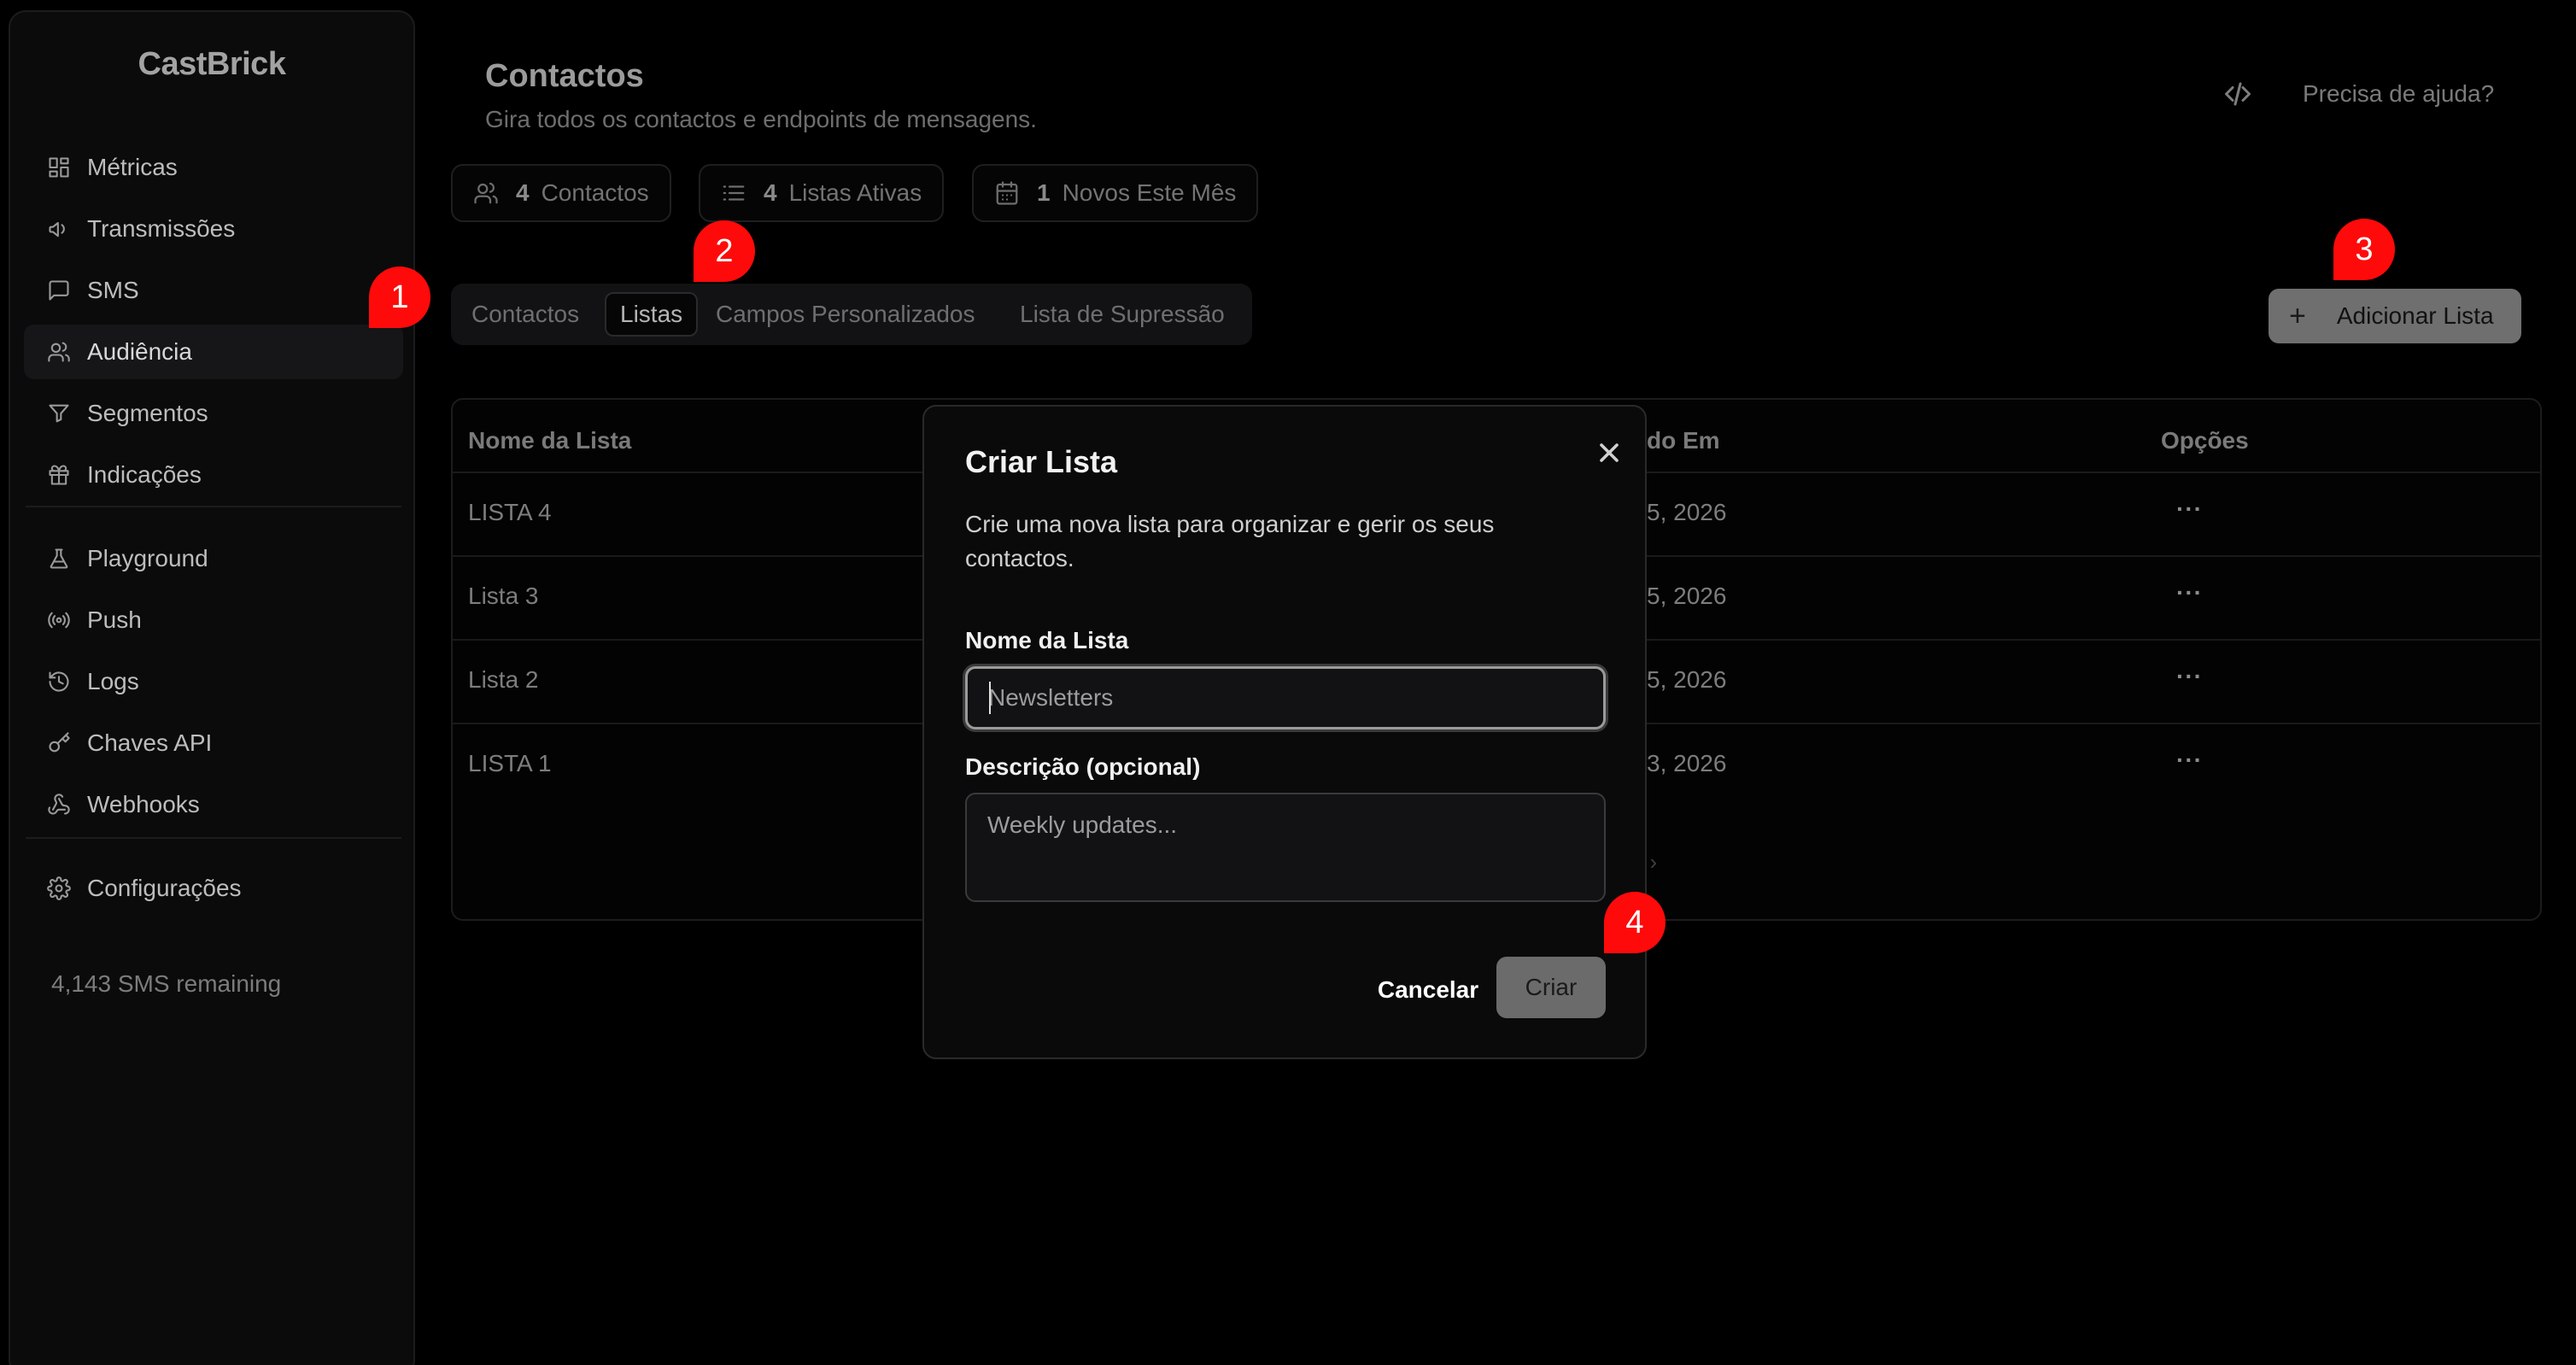 The image size is (2576, 1365). Describe the element at coordinates (161, 228) in the screenshot. I see `sidebar-item-label: Transmissões` at that location.